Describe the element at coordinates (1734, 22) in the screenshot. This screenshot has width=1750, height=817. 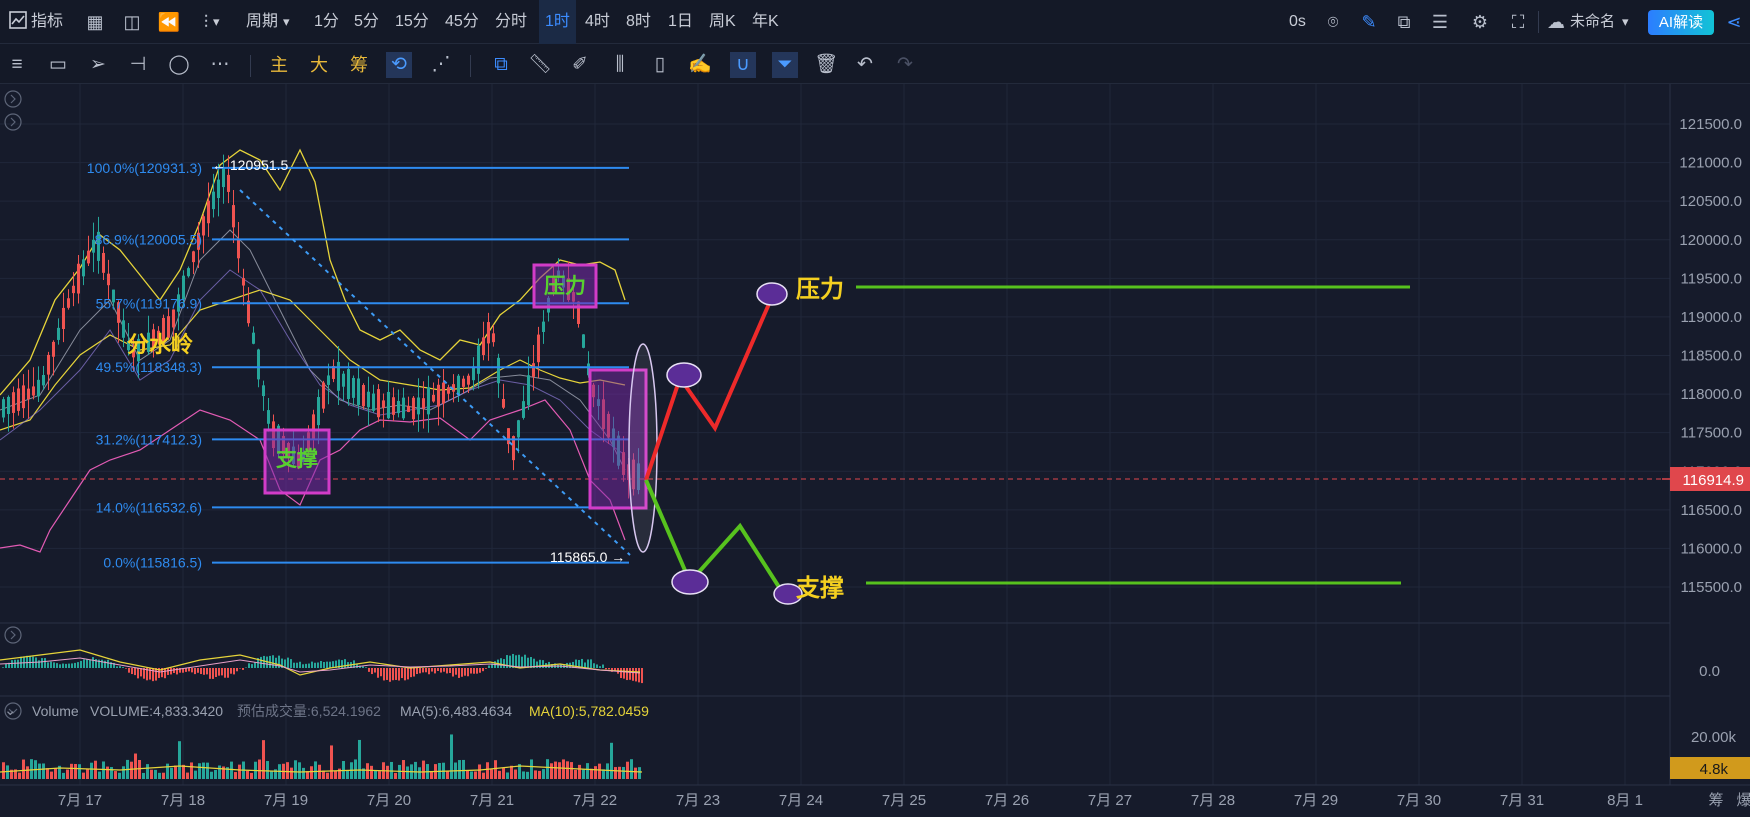
I see `share-icon: ⋖` at that location.